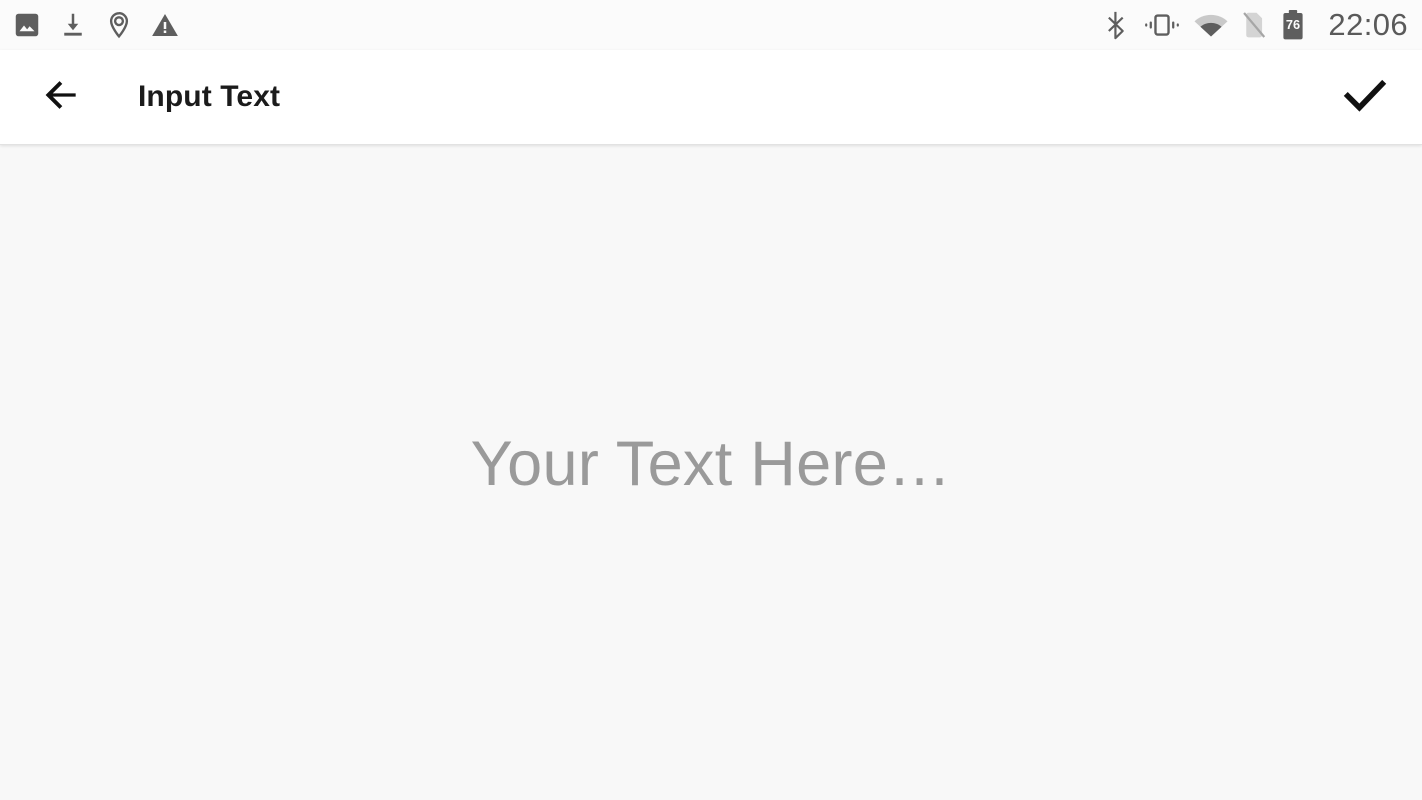 The image size is (1422, 800). I want to click on image-icon, so click(27, 25).